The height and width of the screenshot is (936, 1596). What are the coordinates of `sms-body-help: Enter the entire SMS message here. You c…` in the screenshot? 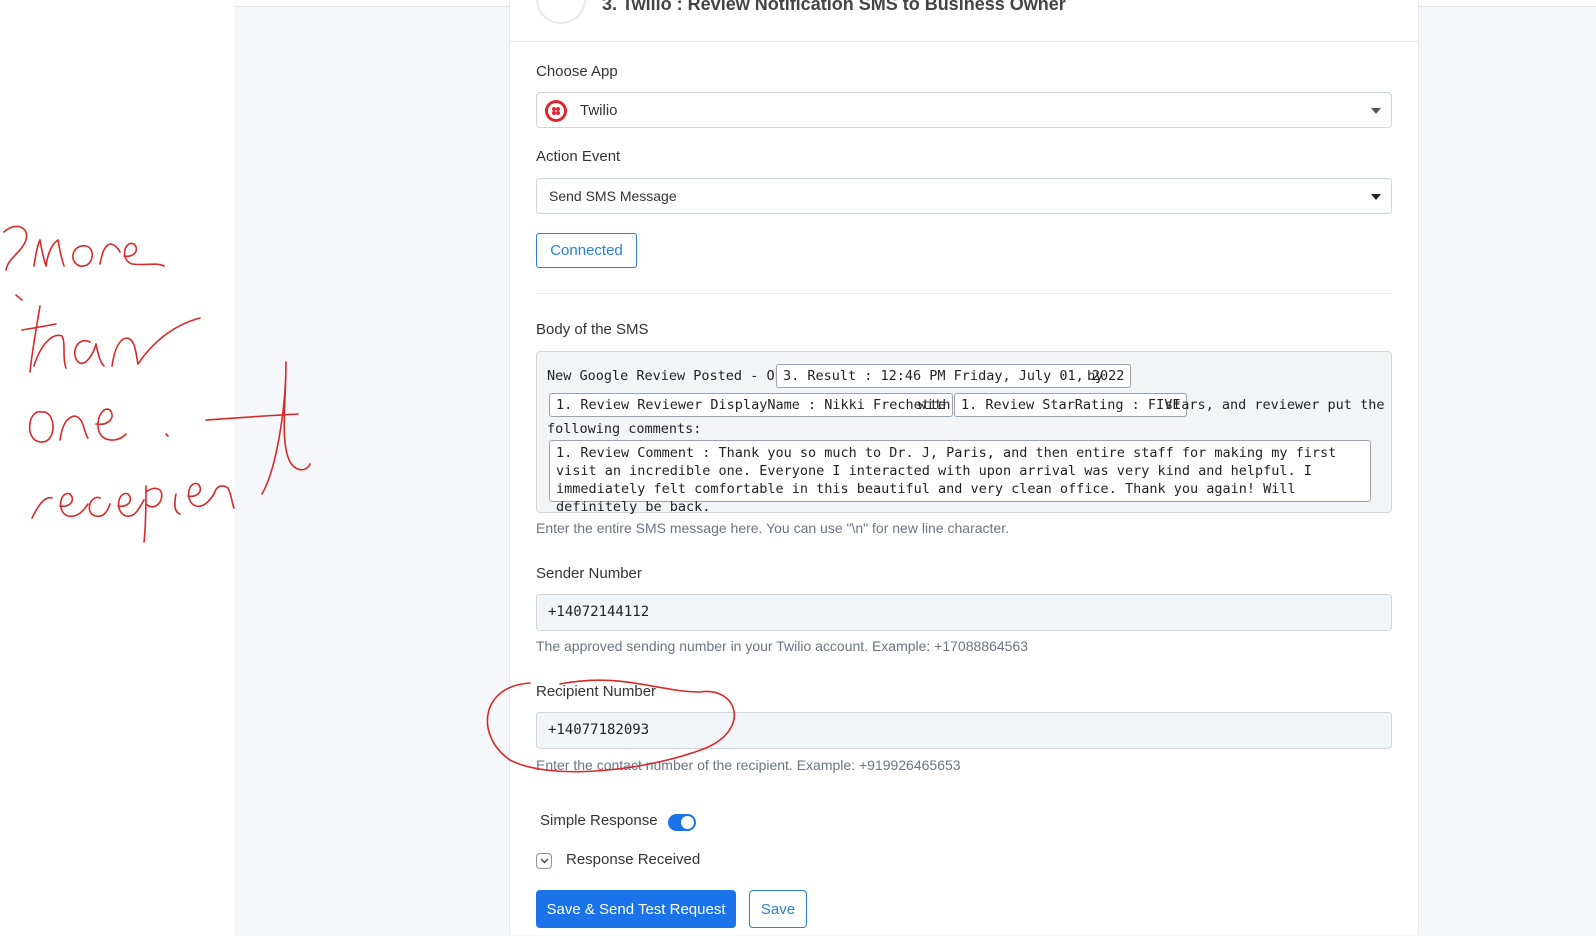 It's located at (772, 528).